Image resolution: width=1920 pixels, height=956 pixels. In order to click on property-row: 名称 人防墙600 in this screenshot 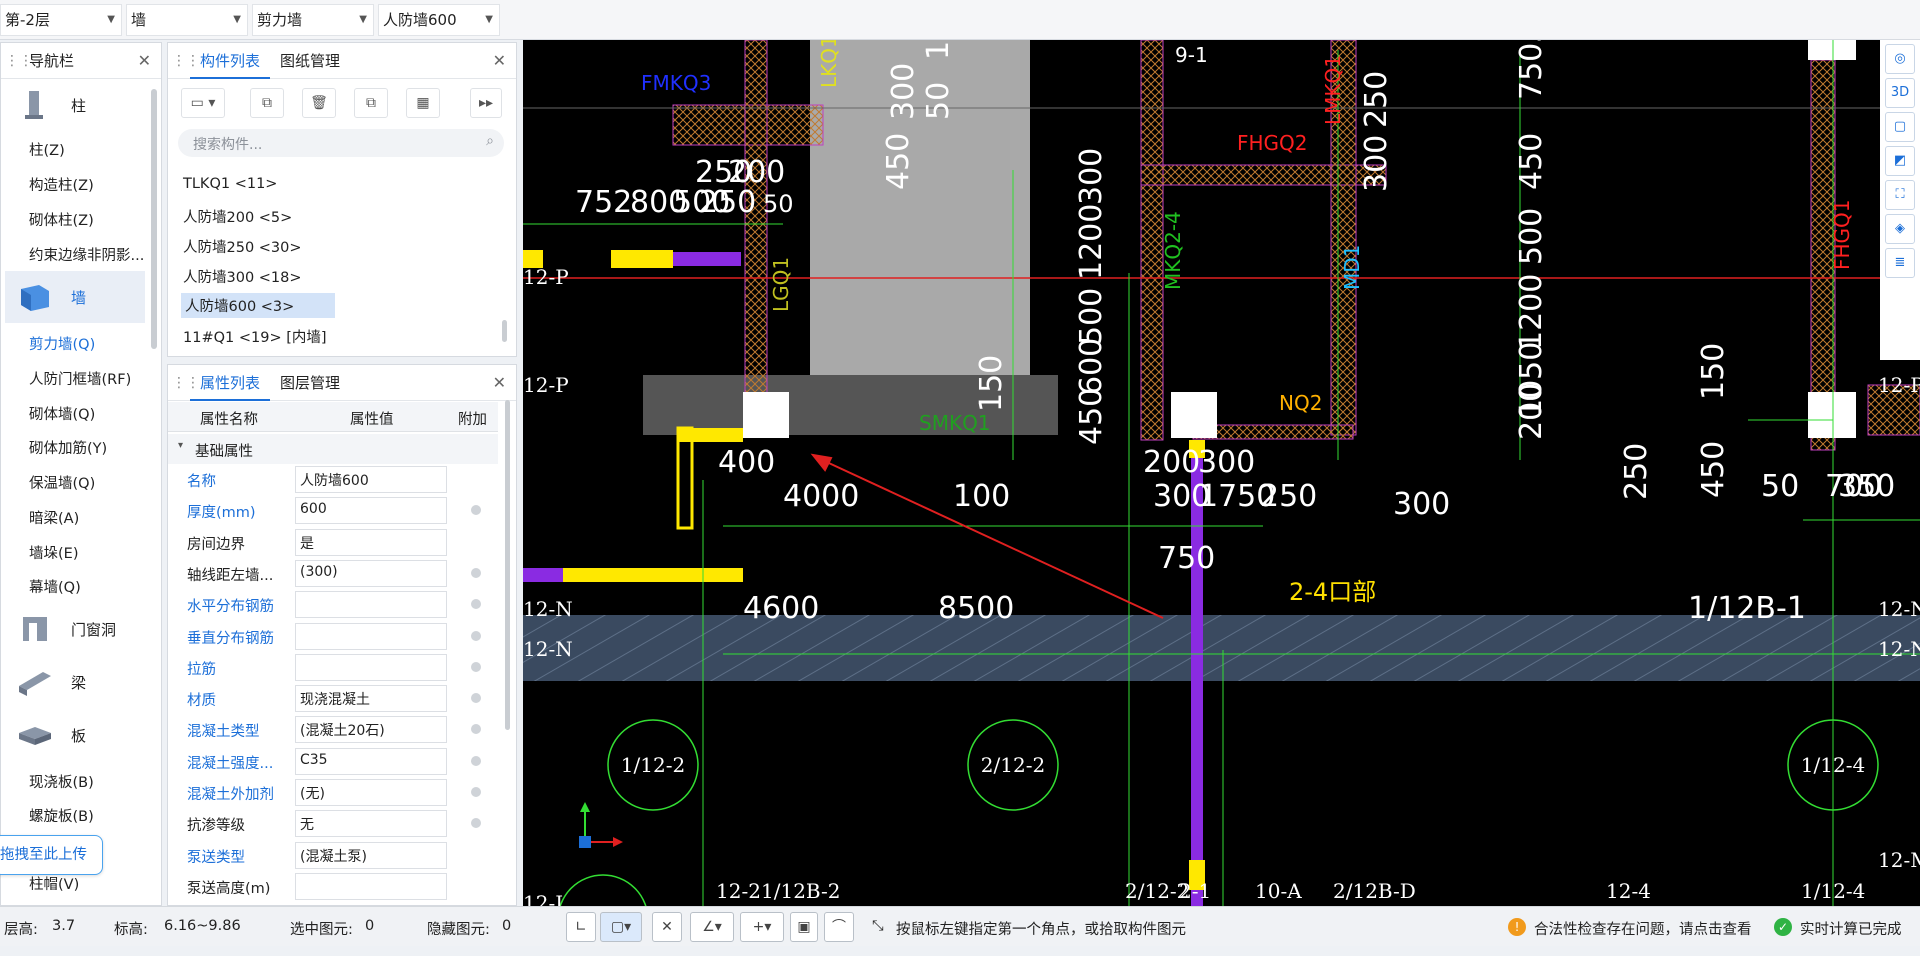, I will do `click(333, 479)`.